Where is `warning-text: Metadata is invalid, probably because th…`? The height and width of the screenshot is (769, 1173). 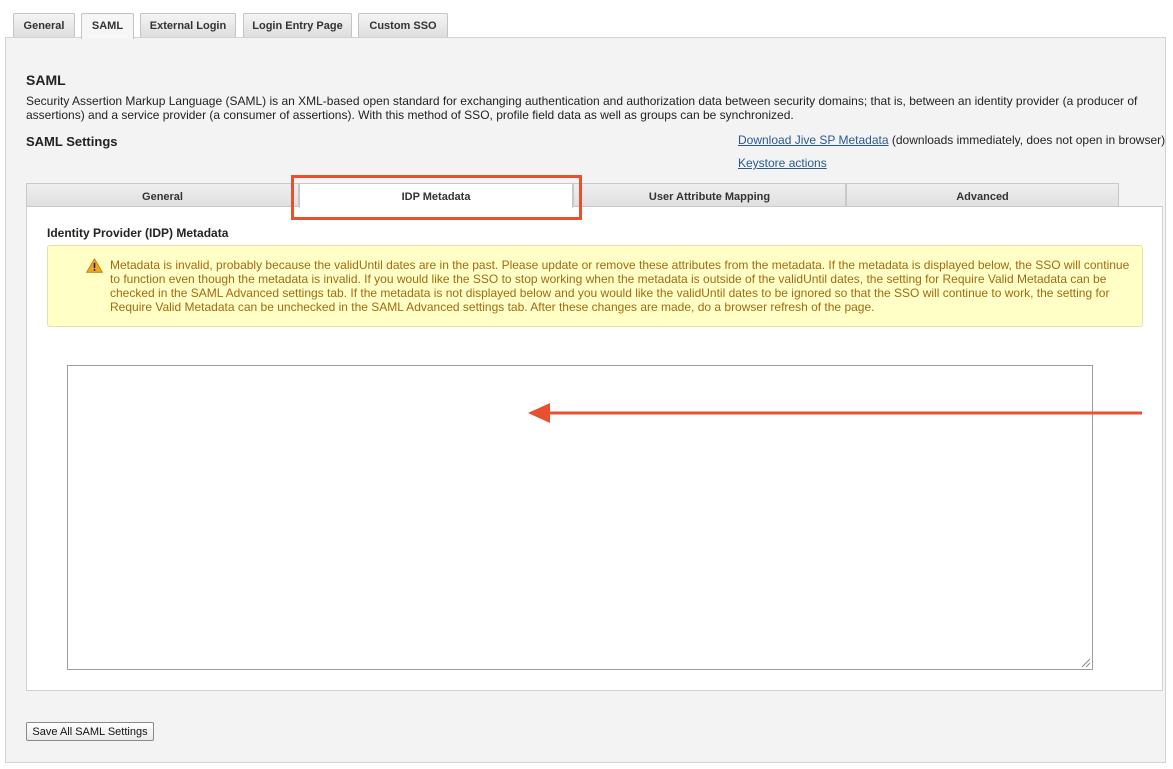
warning-text: Metadata is invalid, probably because th… is located at coordinates (620, 286).